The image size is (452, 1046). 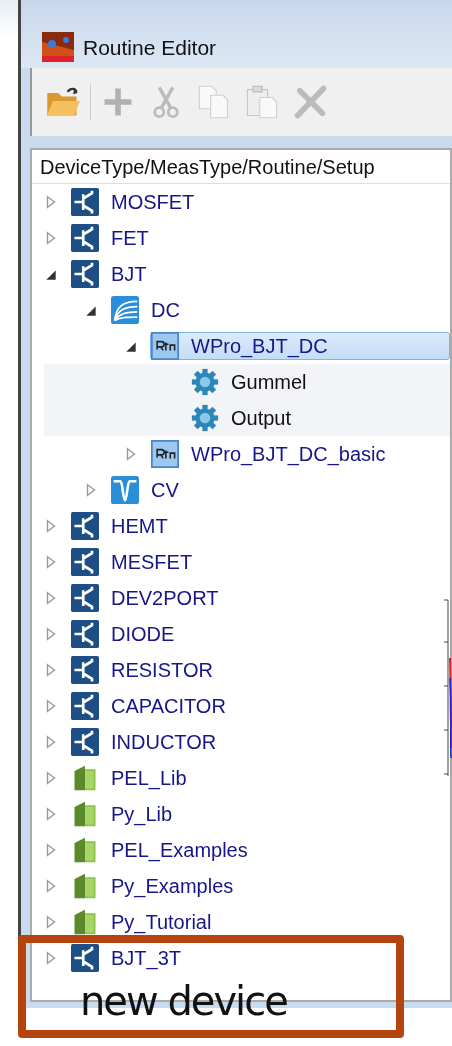 What do you see at coordinates (150, 48) in the screenshot?
I see `window-title: Routine Editor` at bounding box center [150, 48].